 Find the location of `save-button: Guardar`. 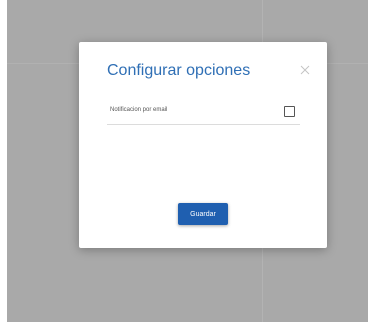

save-button: Guardar is located at coordinates (203, 214).